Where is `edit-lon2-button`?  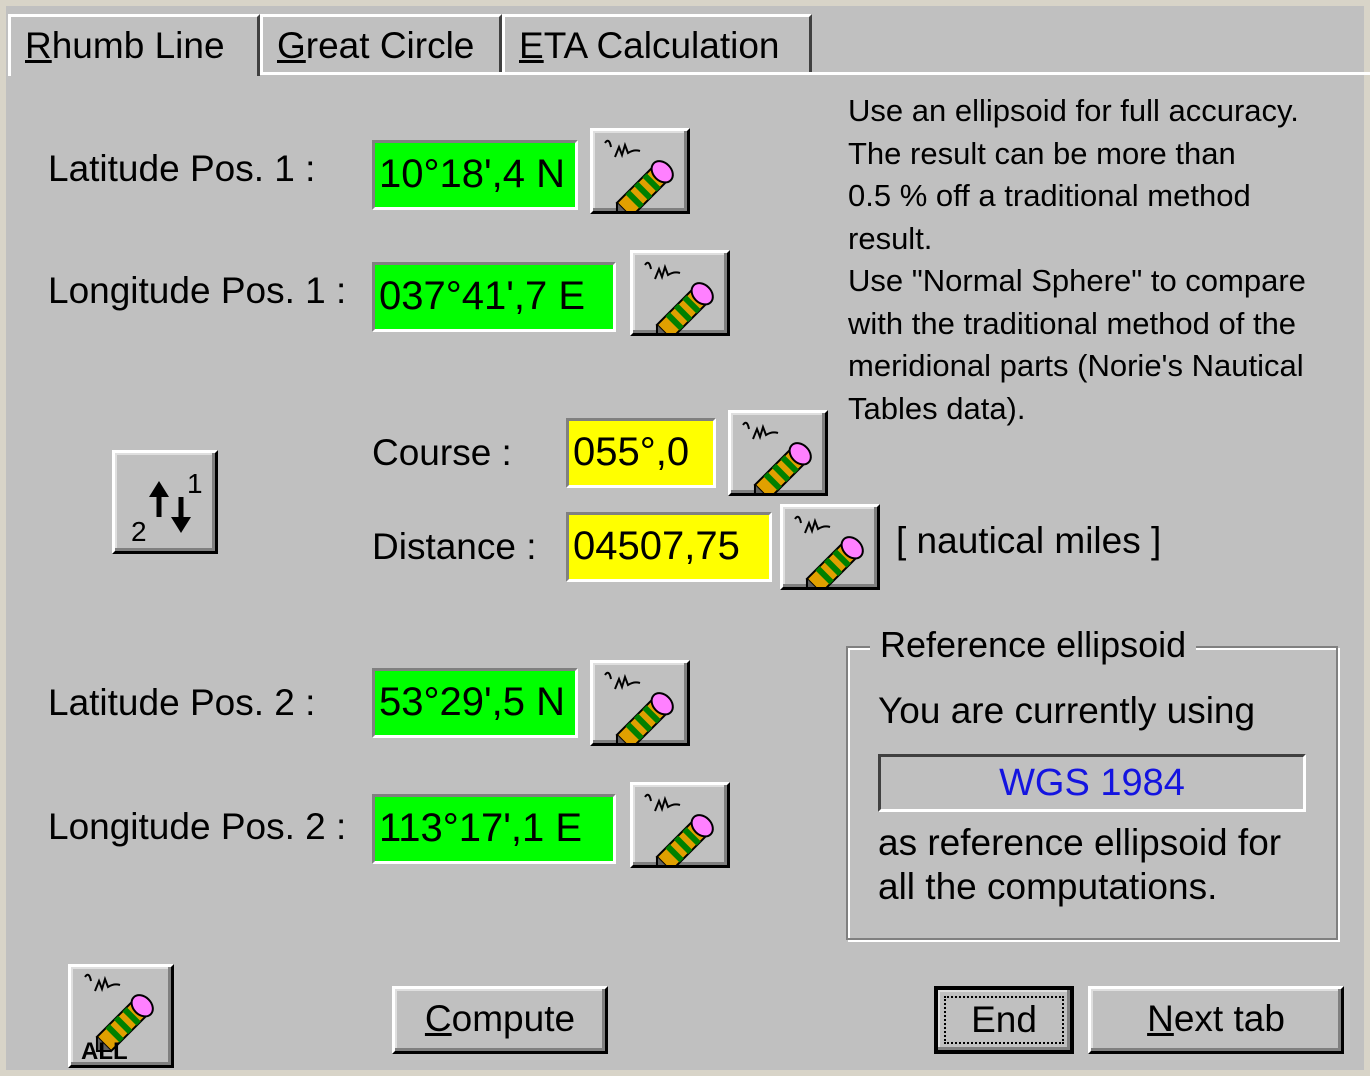
edit-lon2-button is located at coordinates (680, 825).